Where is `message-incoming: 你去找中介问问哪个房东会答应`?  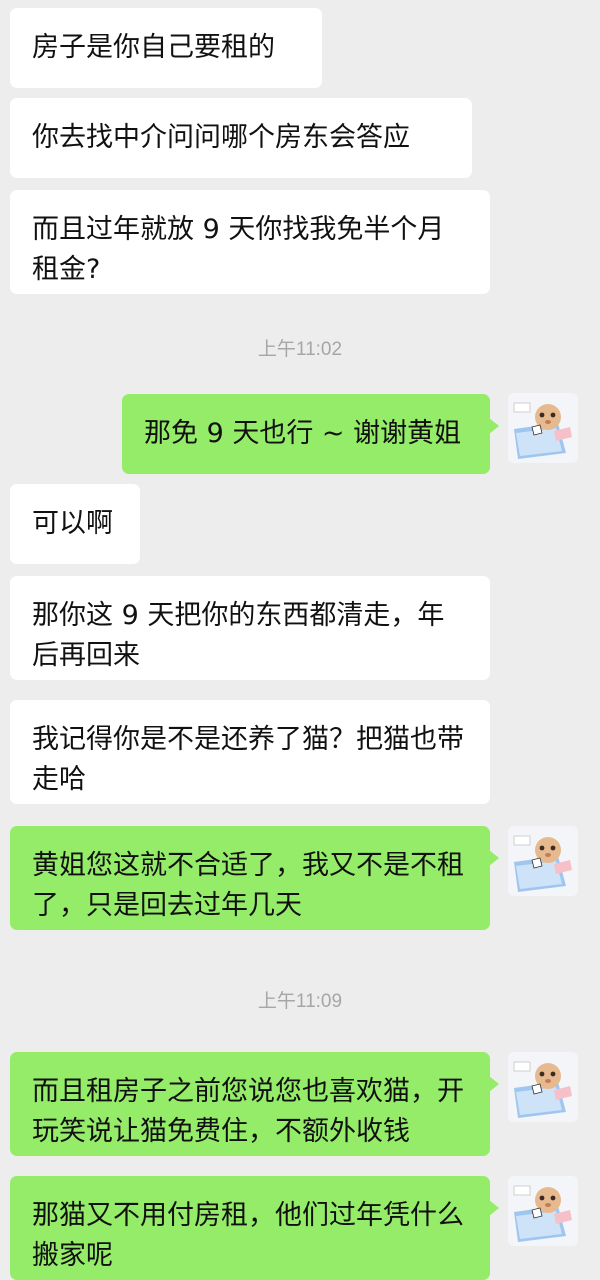 message-incoming: 你去找中介问问哪个房东会答应 is located at coordinates (241, 138).